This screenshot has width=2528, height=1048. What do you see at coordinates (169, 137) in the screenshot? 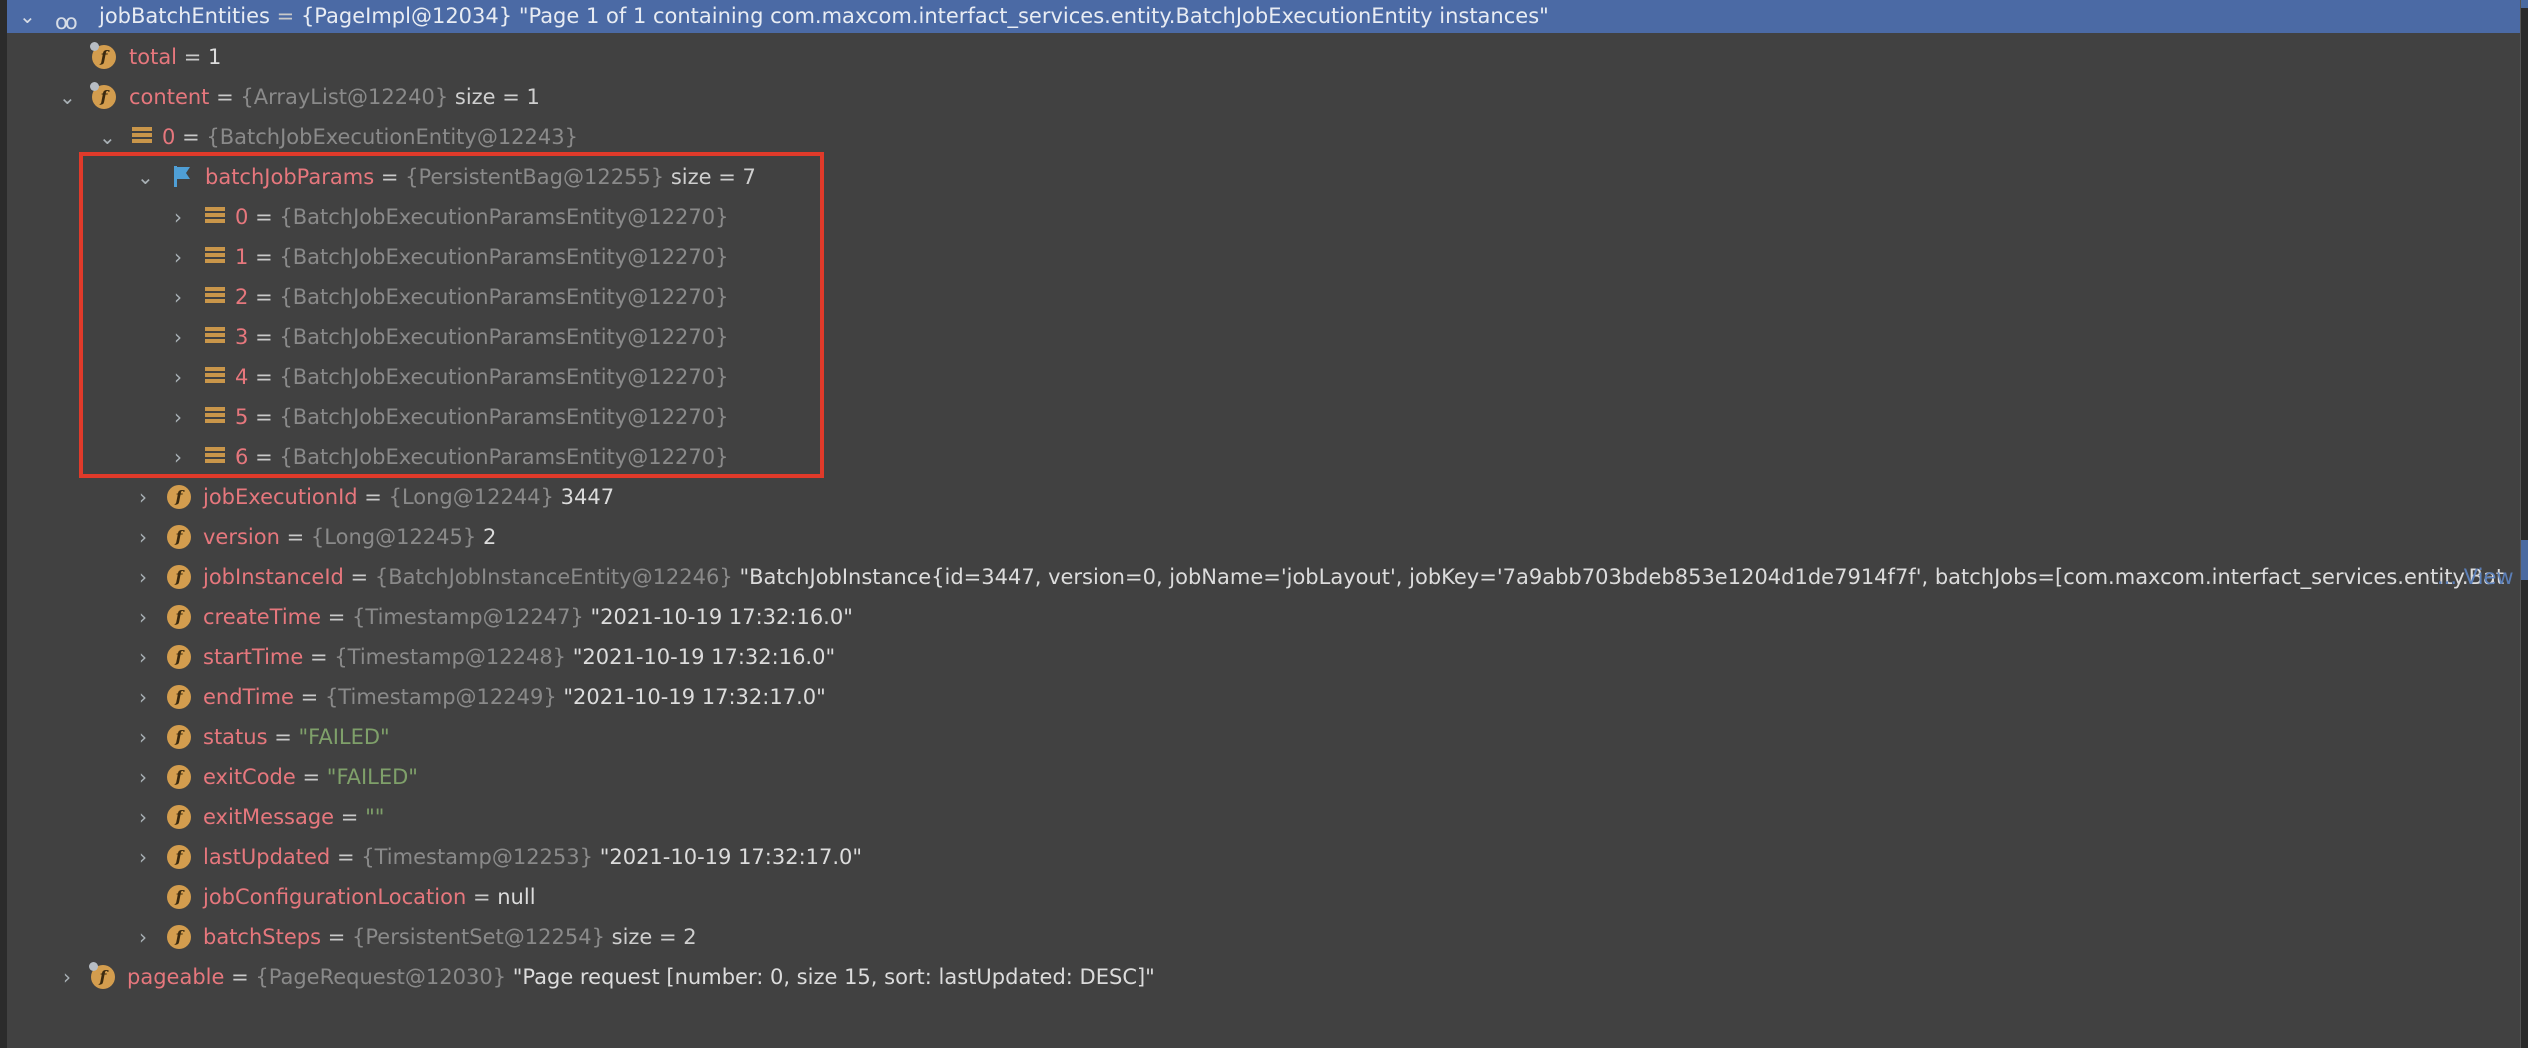
I see `variable-name: 0` at bounding box center [169, 137].